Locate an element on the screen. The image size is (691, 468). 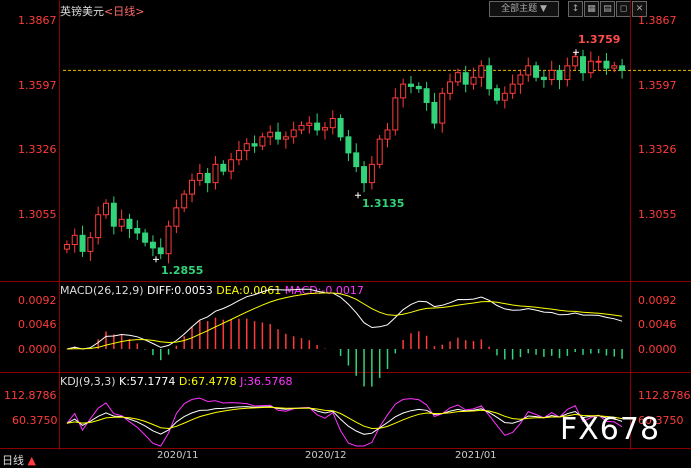
kdj-d-line is located at coordinates (344, 418).